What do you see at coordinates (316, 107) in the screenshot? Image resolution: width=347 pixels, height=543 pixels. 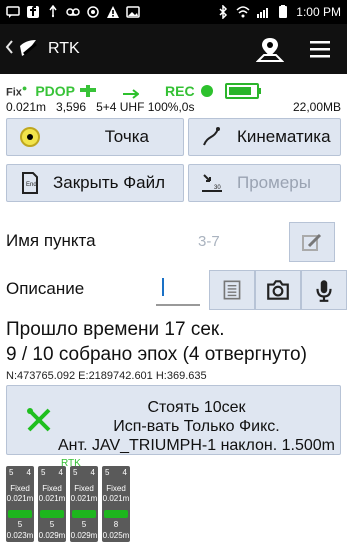 I see `storage-text: 22,00MB` at bounding box center [316, 107].